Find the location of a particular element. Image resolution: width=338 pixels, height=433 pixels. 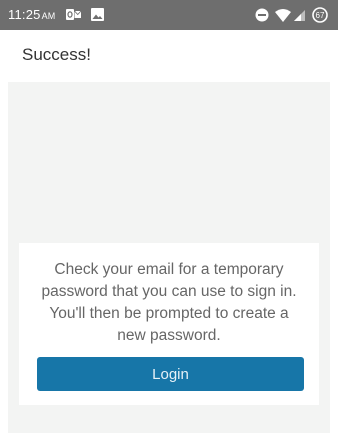

signal-icon is located at coordinates (299, 15).